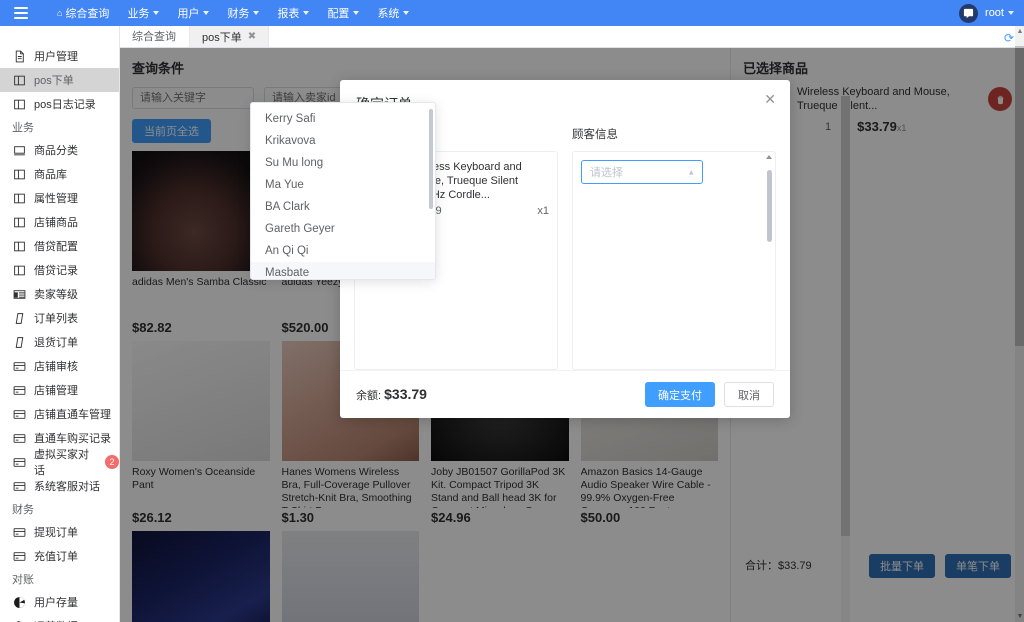 The width and height of the screenshot is (1024, 622). Describe the element at coordinates (343, 229) in the screenshot. I see `dropdown-option-5: Gareth Geyer` at that location.